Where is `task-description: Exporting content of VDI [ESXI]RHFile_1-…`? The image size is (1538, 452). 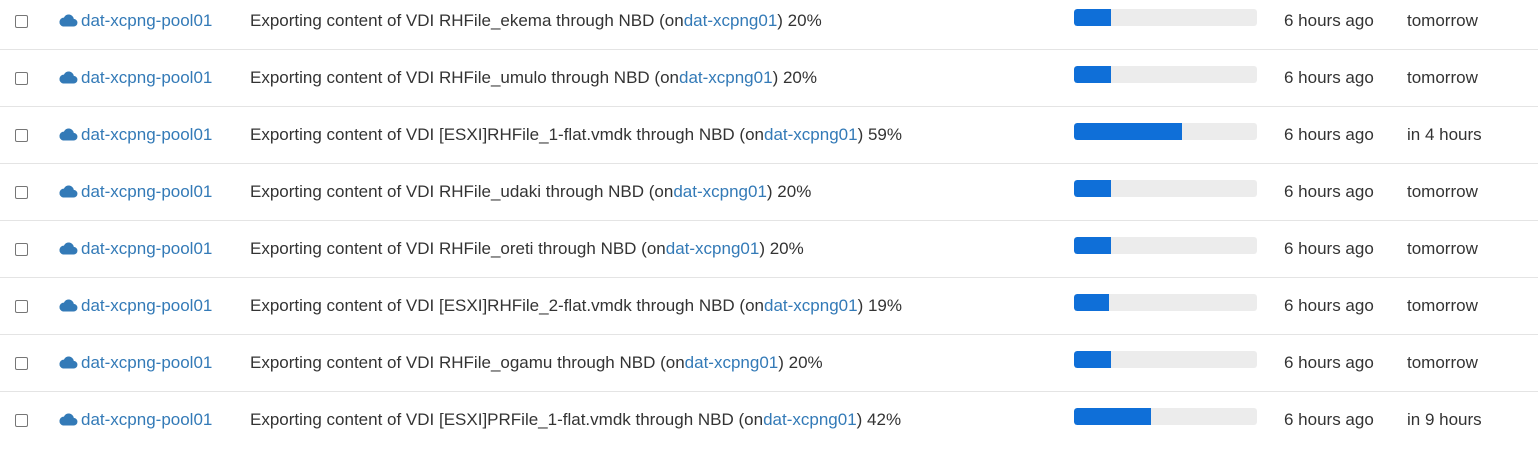
task-description: Exporting content of VDI [ESXI]RHFile_1-… is located at coordinates (576, 135).